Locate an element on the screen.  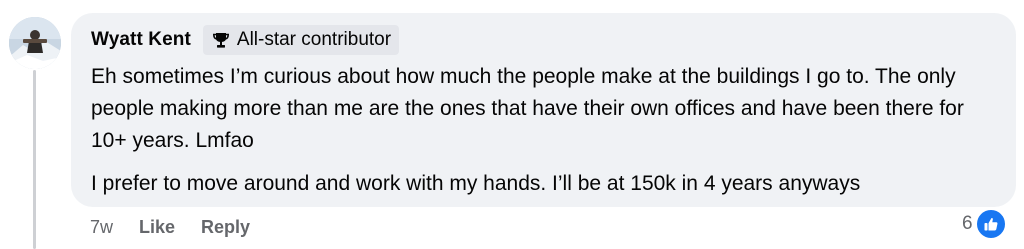
comment-timestamp: 7w is located at coordinates (101, 227).